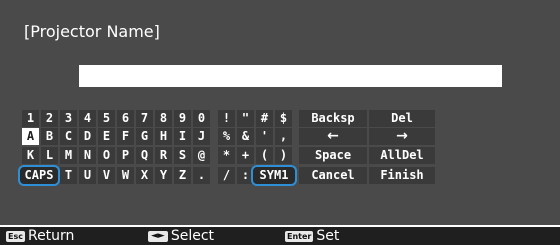 Image resolution: width=560 pixels, height=245 pixels. I want to click on key-b: B, so click(49, 136).